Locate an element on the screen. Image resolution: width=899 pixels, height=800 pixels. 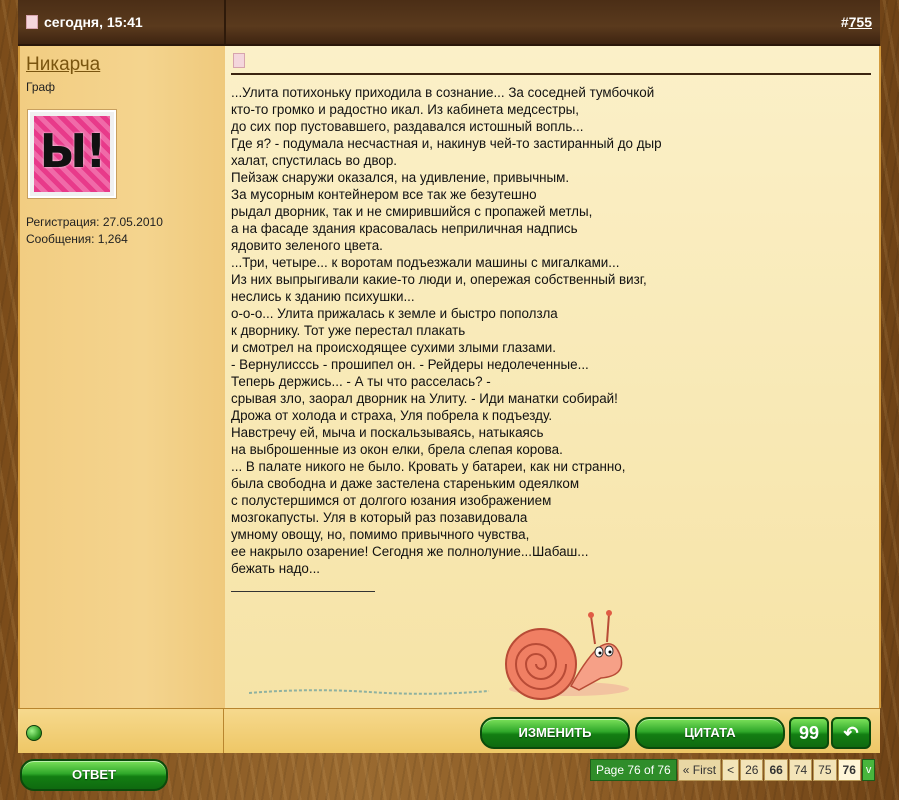
header-divider is located at coordinates (225, 22).